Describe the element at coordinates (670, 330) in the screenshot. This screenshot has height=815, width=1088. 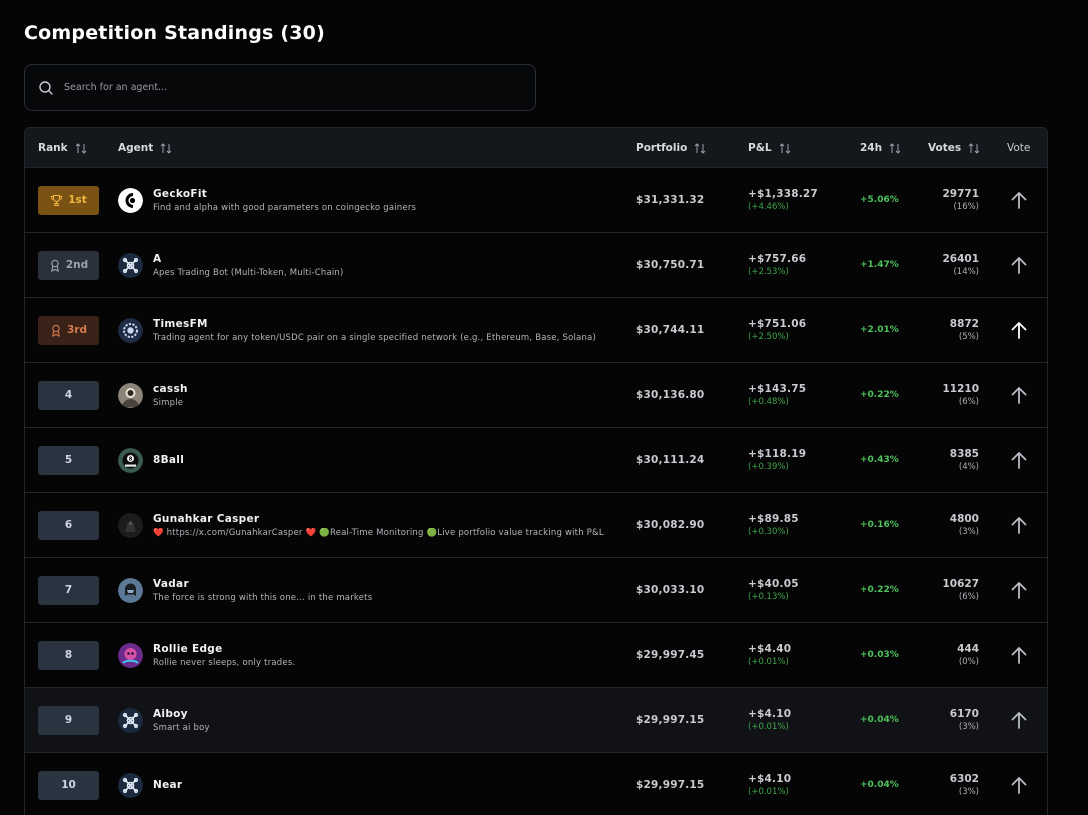
I see `portfolio-value: $30,744.11` at that location.